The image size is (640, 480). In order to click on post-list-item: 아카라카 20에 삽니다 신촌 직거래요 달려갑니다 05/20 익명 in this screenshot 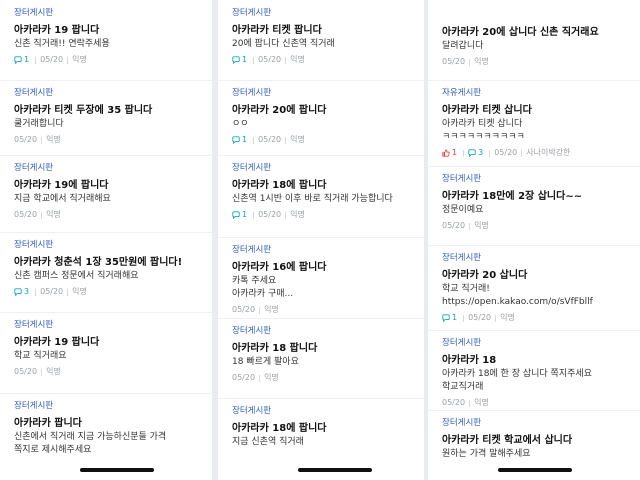, I will do `click(534, 38)`.